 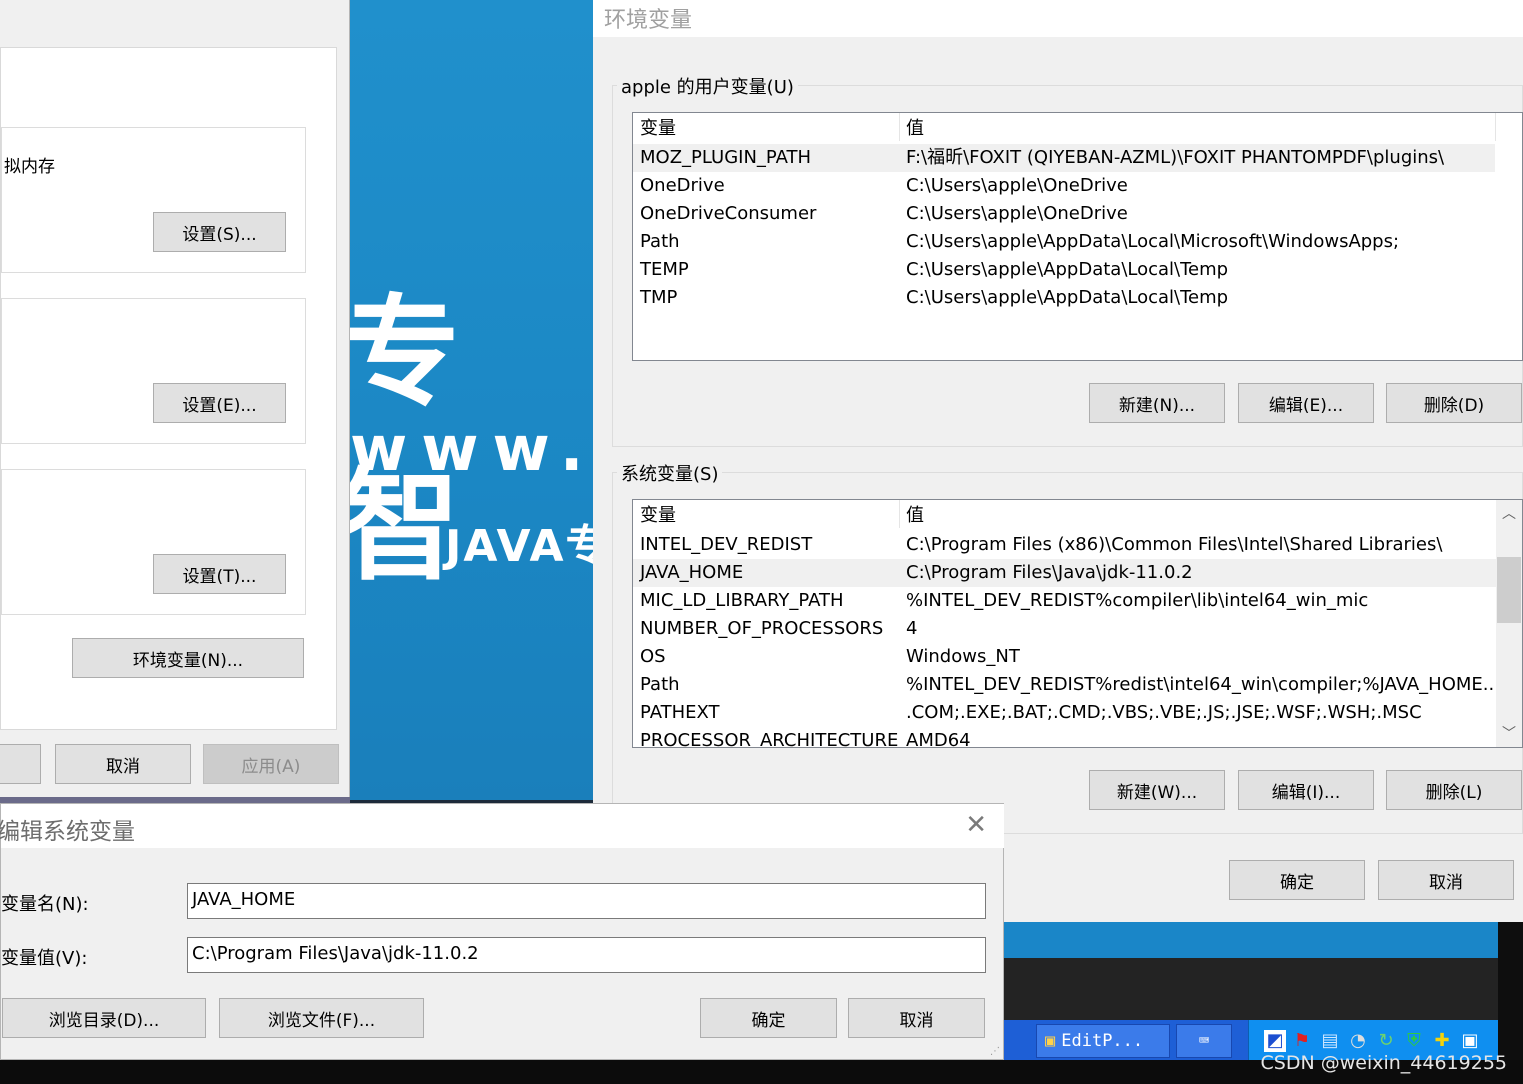 I want to click on scroll-up-icon: ︿, so click(x=1509, y=514).